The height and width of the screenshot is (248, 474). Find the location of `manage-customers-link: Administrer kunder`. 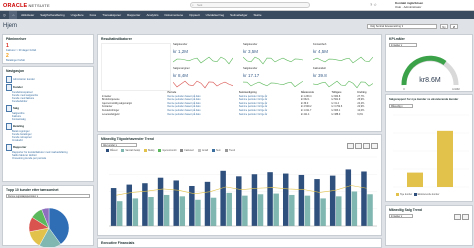

manage-customers-link: Administrer kunder is located at coordinates (20, 79).